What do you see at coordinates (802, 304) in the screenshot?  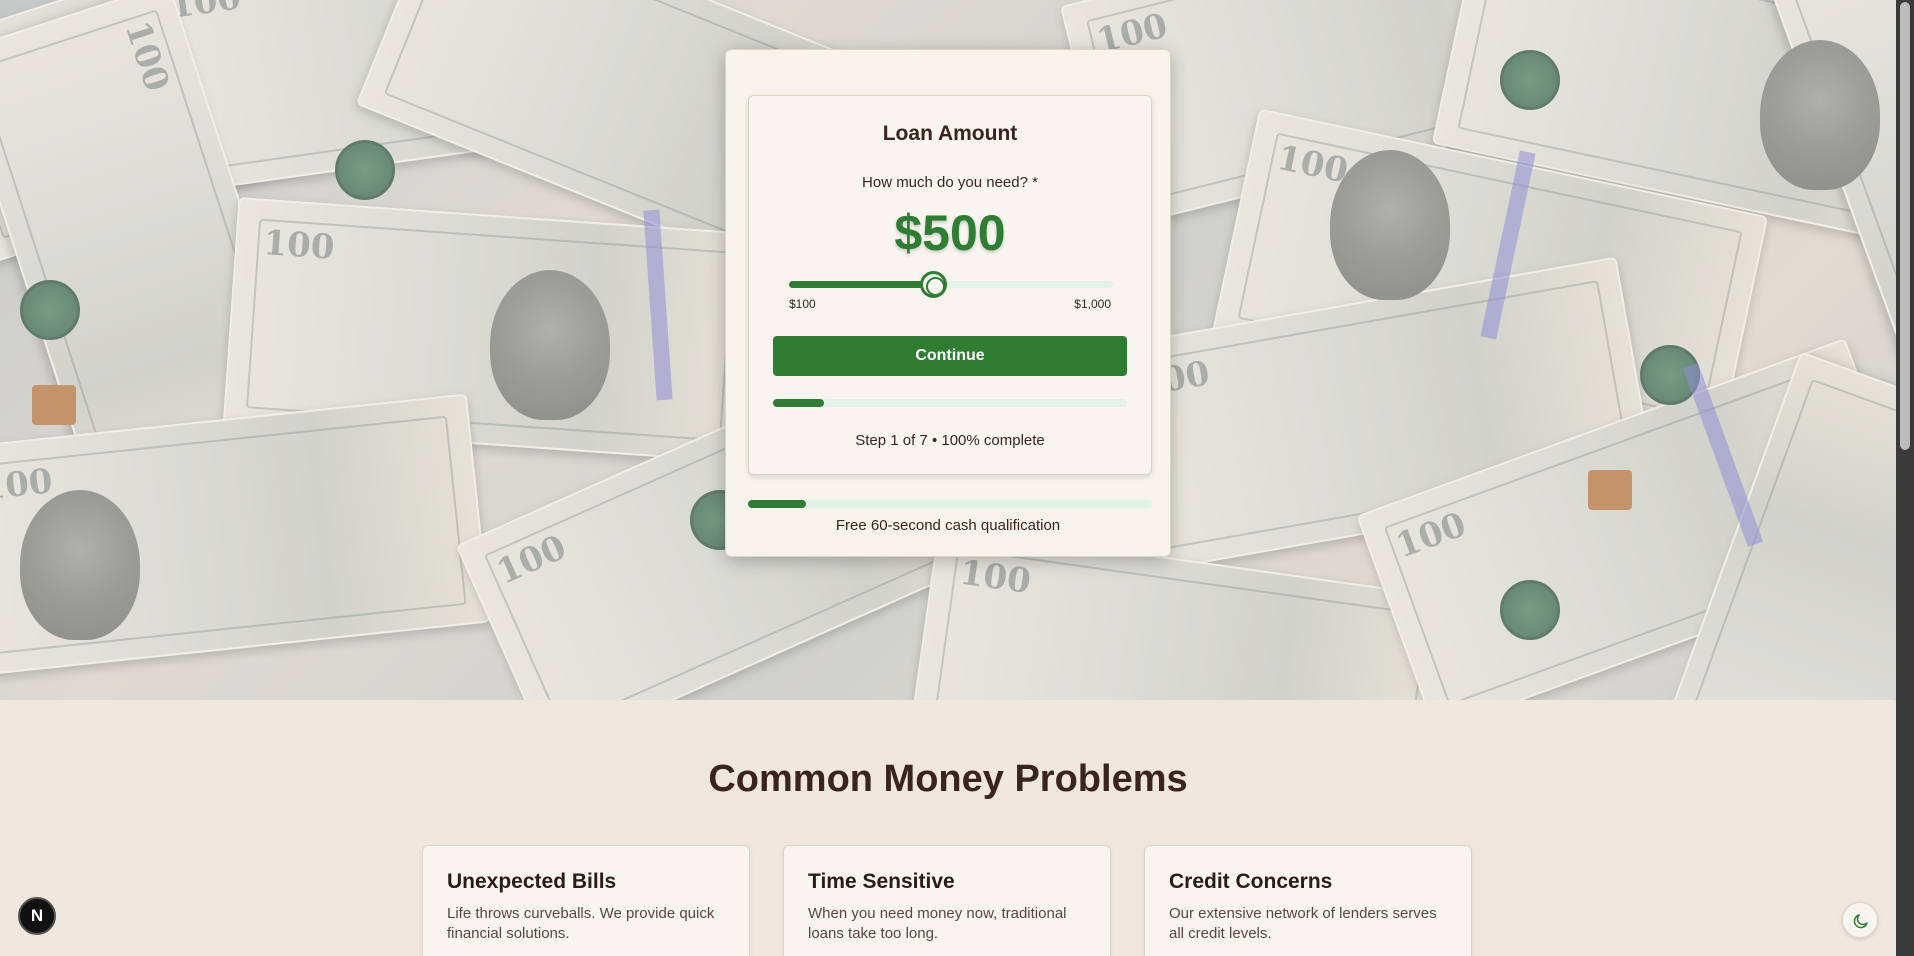 I see `slider-min-label: $100` at bounding box center [802, 304].